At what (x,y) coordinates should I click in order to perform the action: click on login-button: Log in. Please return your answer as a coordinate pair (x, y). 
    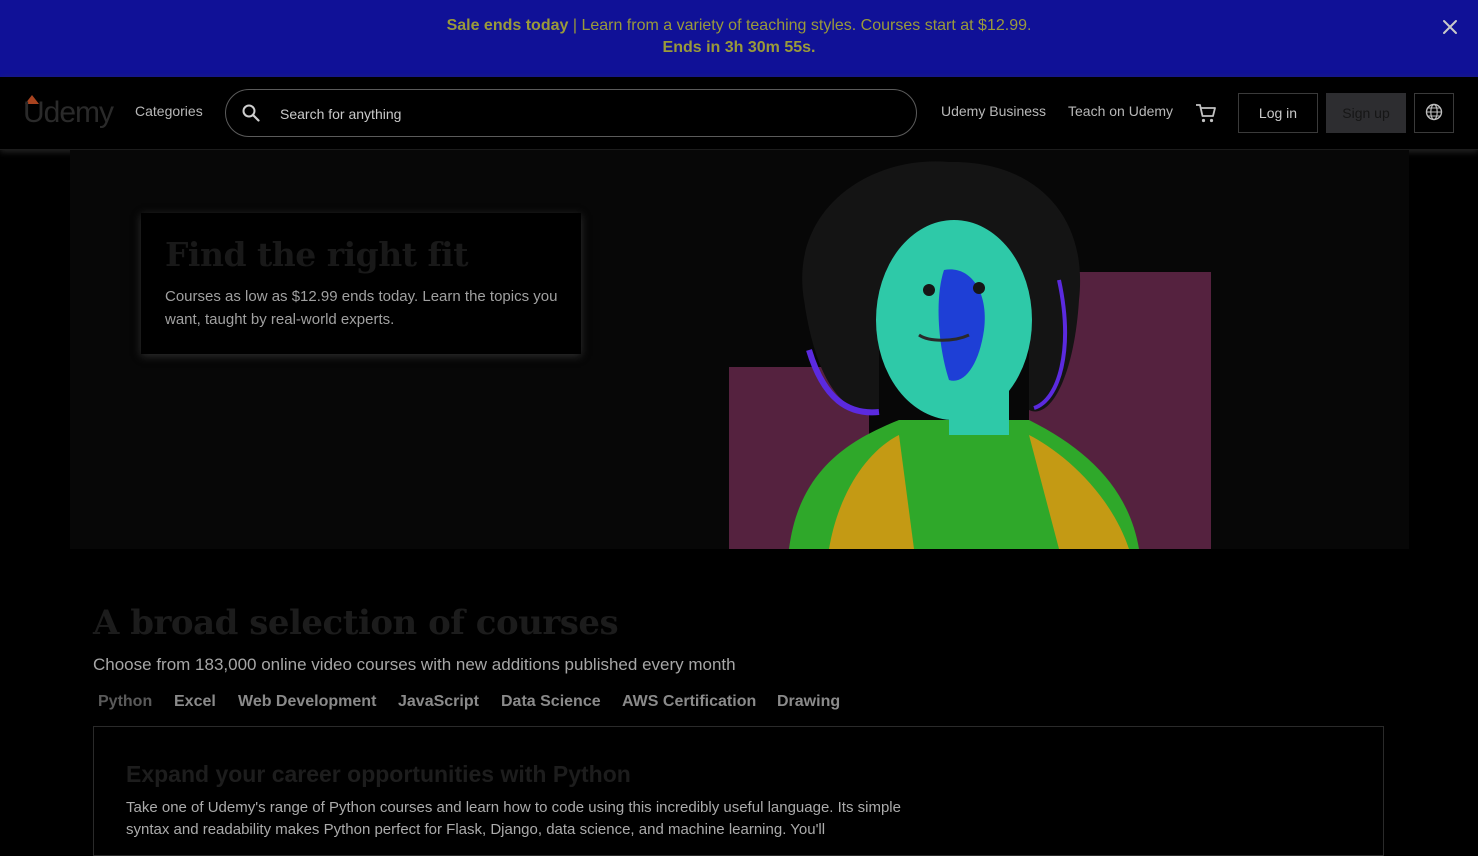
    Looking at the image, I should click on (1278, 113).